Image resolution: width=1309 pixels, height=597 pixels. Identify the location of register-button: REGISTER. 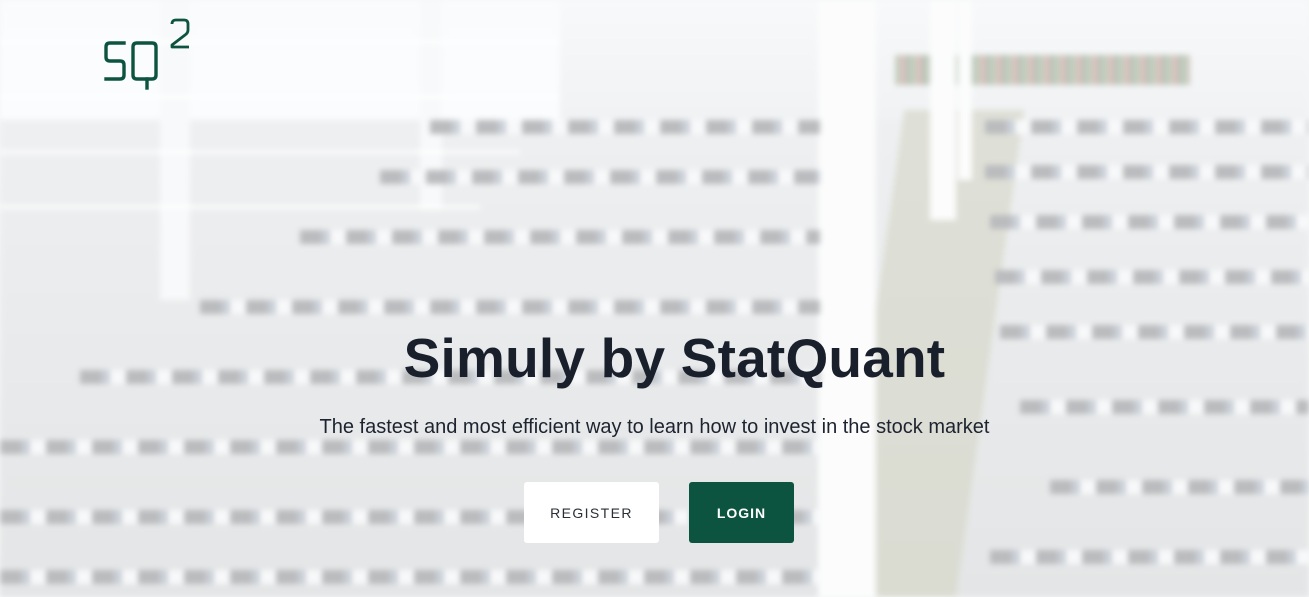
(591, 512).